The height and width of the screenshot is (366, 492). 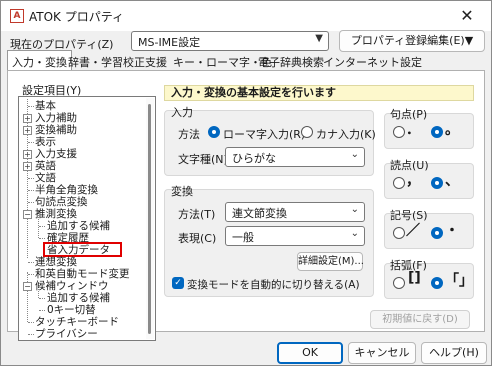 What do you see at coordinates (452, 129) in the screenshot?
I see `period-maru-option: 。` at bounding box center [452, 129].